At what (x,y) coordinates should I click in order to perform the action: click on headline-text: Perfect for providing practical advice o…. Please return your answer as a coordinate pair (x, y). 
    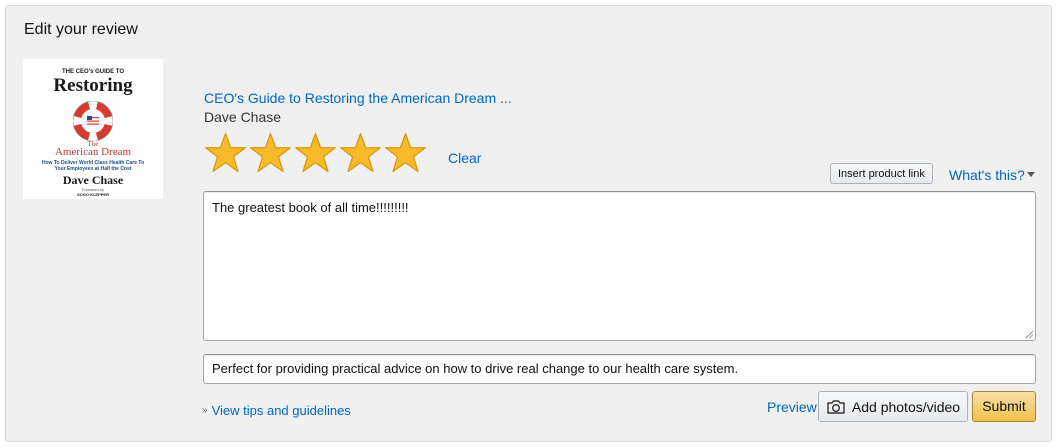
    Looking at the image, I should click on (475, 368).